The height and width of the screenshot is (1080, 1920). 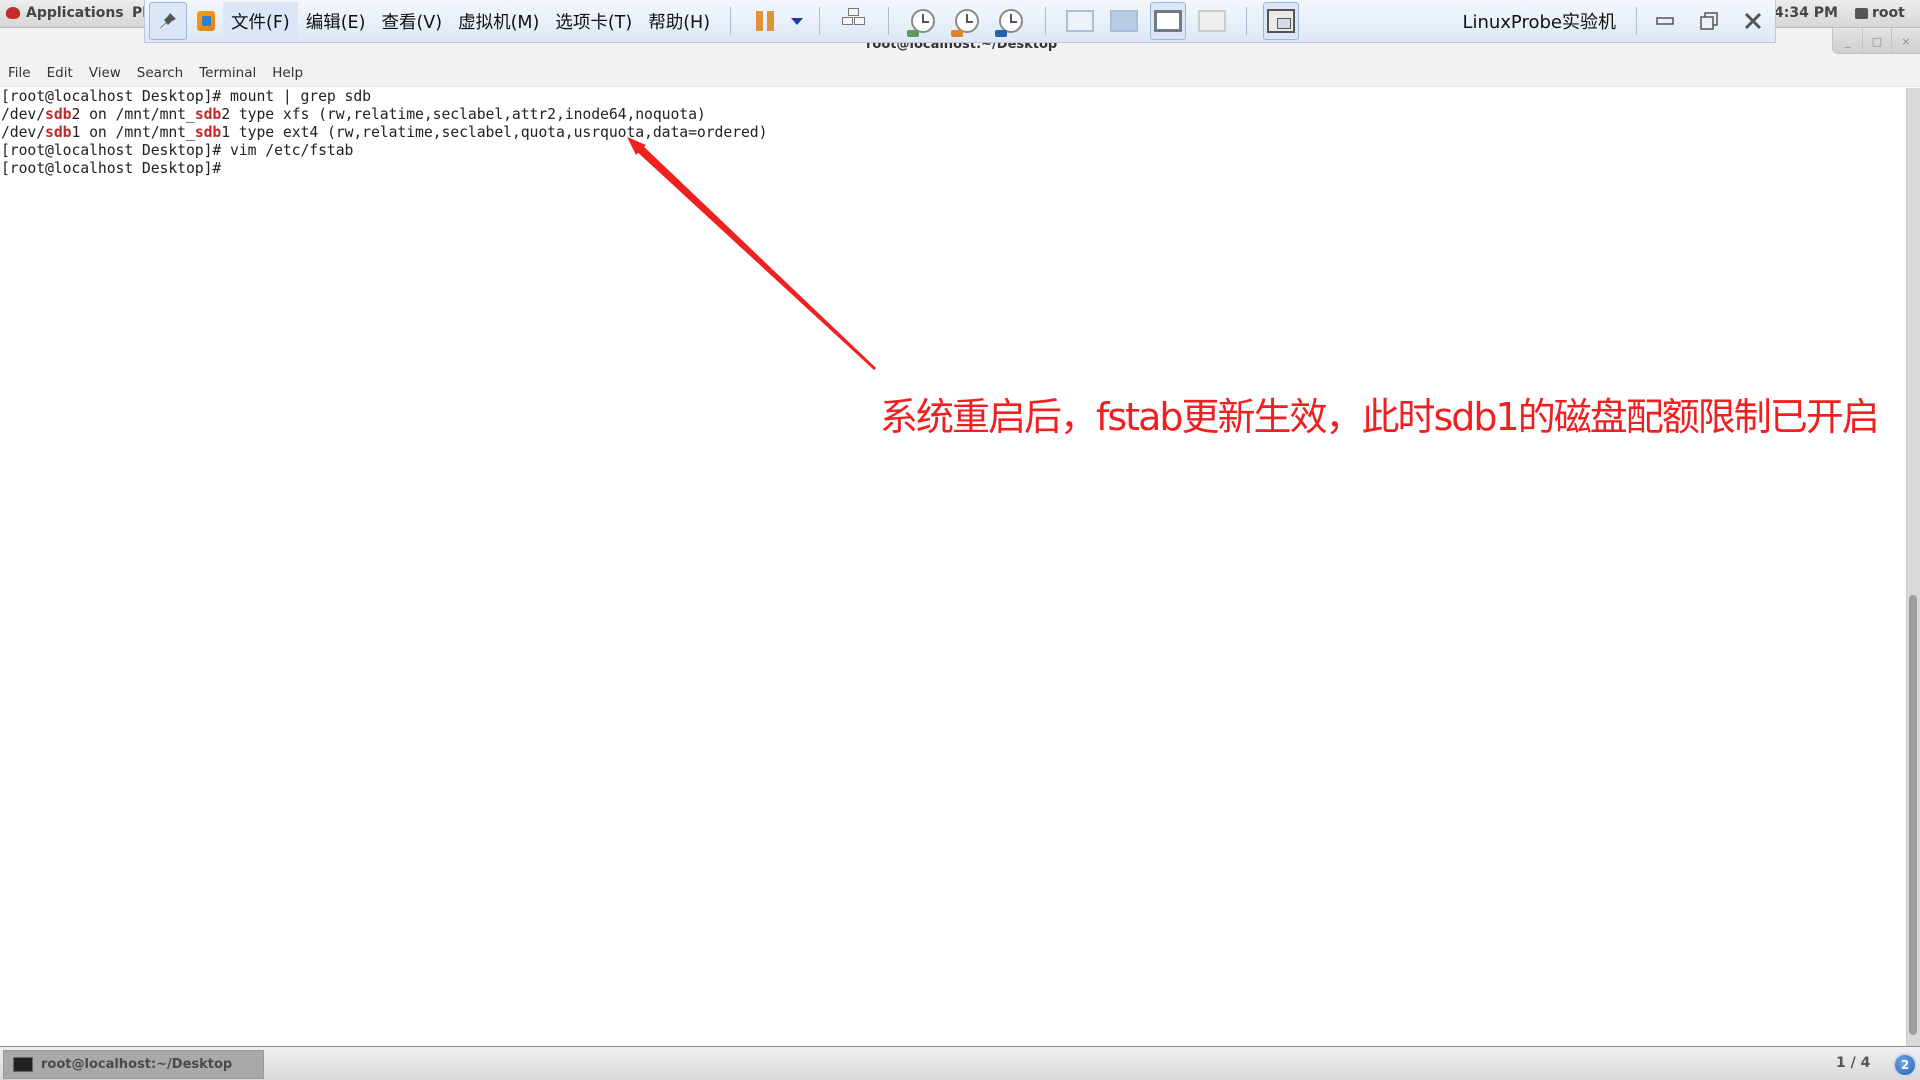 I want to click on fullscreen-icon, so click(x=1168, y=21).